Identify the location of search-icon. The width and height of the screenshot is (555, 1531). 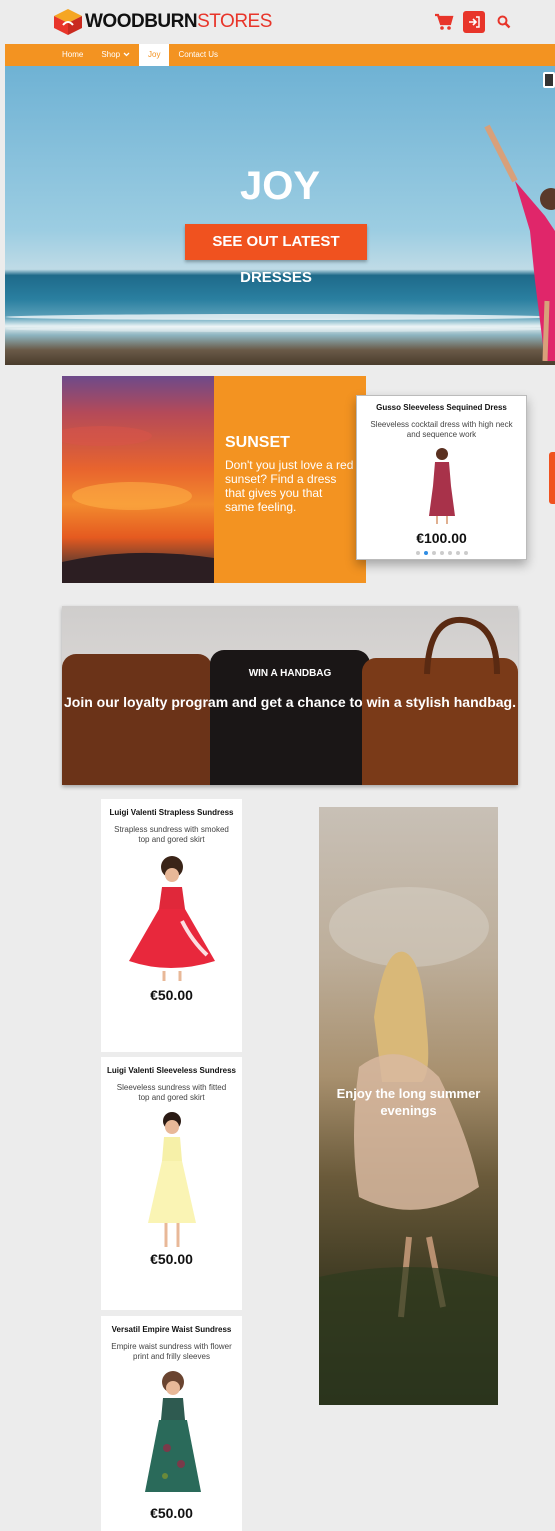
(504, 22).